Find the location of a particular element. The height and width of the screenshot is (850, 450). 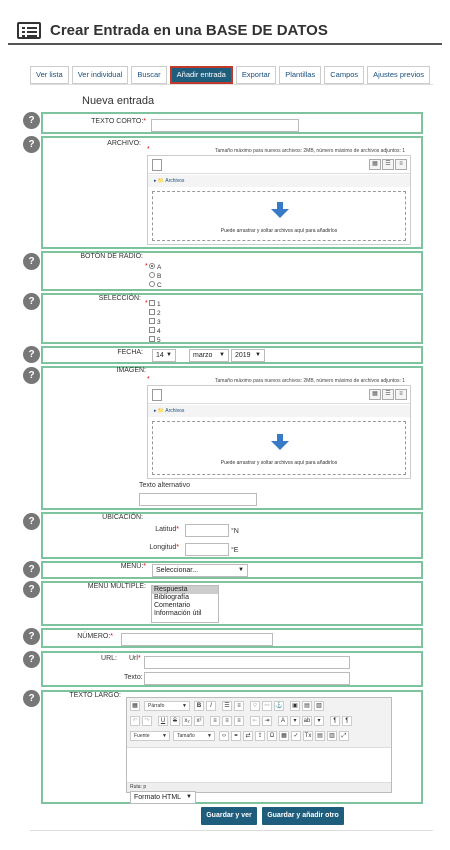

list-item: Respuesta is located at coordinates (185, 590).